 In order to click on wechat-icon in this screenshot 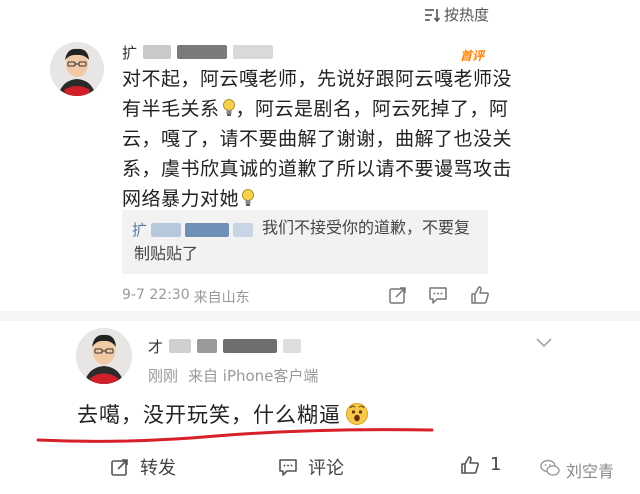, I will do `click(550, 470)`.